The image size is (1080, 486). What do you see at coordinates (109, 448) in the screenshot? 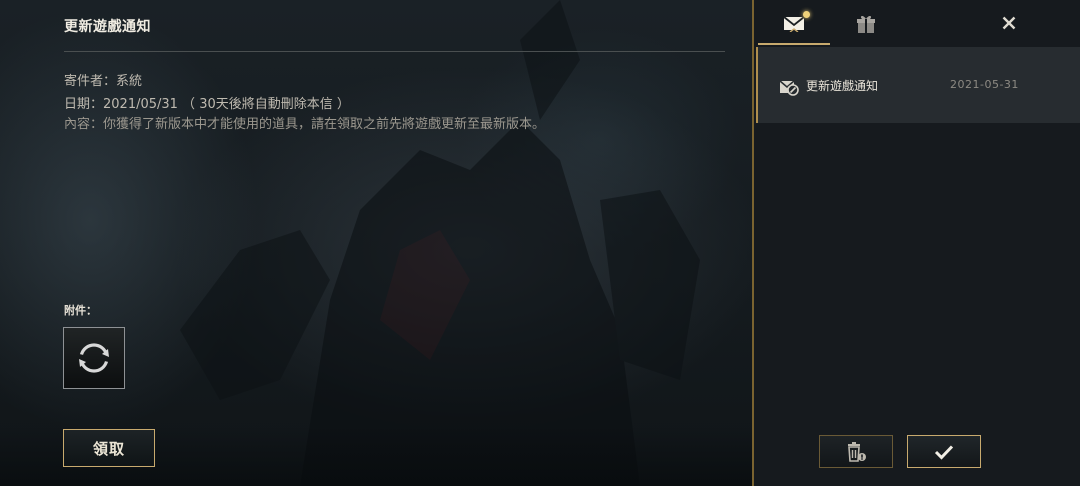
I see `claim-button: 領取` at bounding box center [109, 448].